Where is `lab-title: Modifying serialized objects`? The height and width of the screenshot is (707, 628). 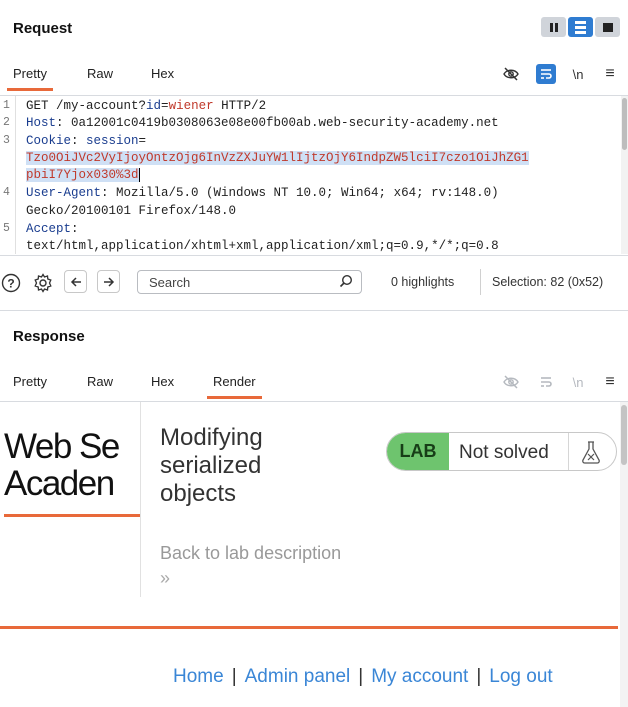
lab-title: Modifying serialized objects is located at coordinates (260, 466).